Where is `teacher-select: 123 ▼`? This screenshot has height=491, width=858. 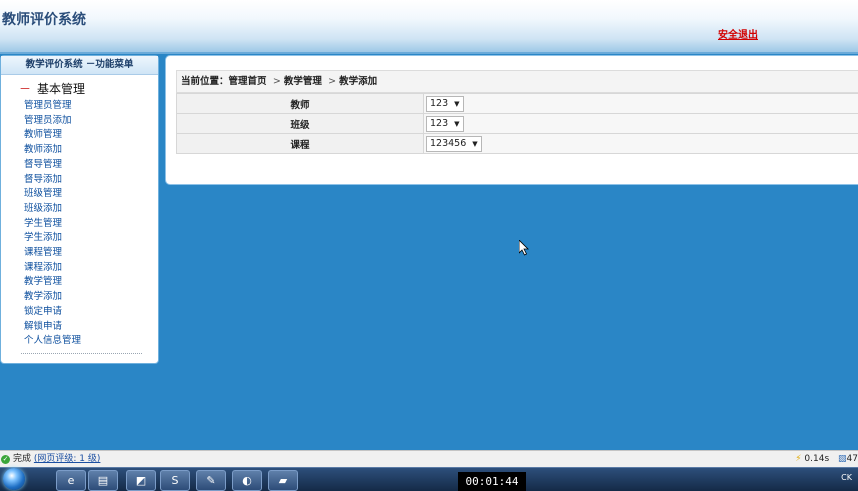
teacher-select: 123 ▼ is located at coordinates (445, 104).